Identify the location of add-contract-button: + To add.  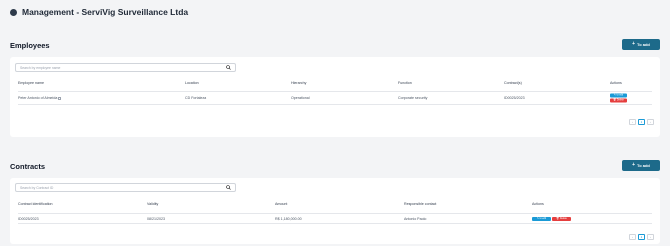
(641, 165).